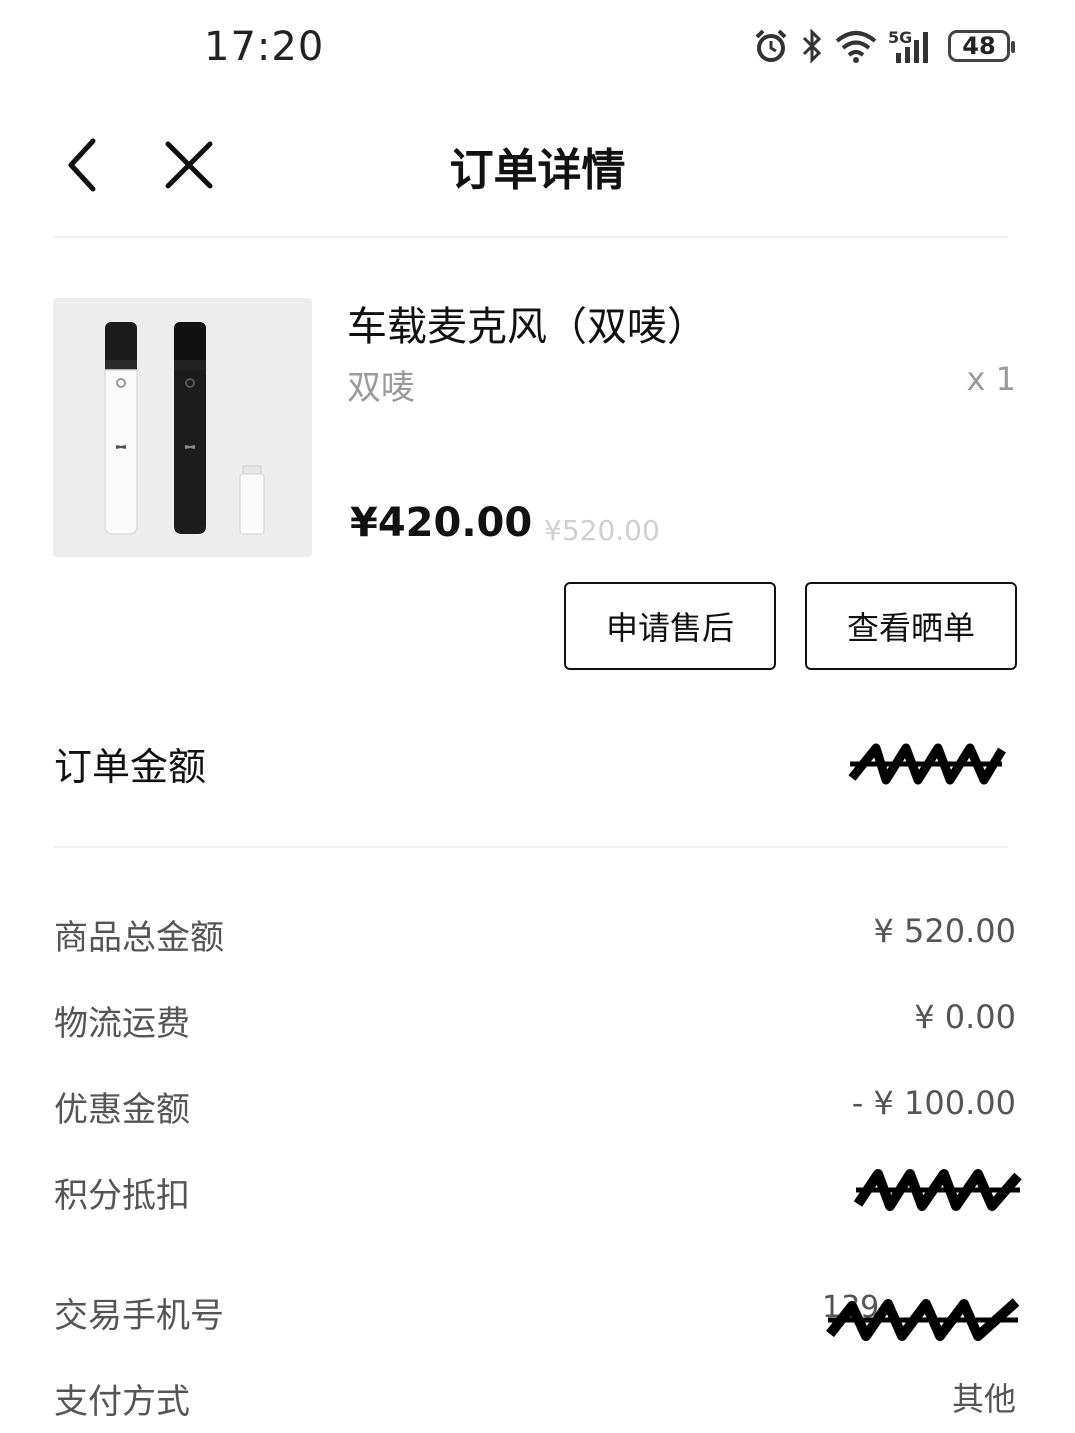 The height and width of the screenshot is (1433, 1075). What do you see at coordinates (856, 47) in the screenshot?
I see `wifi-icon` at bounding box center [856, 47].